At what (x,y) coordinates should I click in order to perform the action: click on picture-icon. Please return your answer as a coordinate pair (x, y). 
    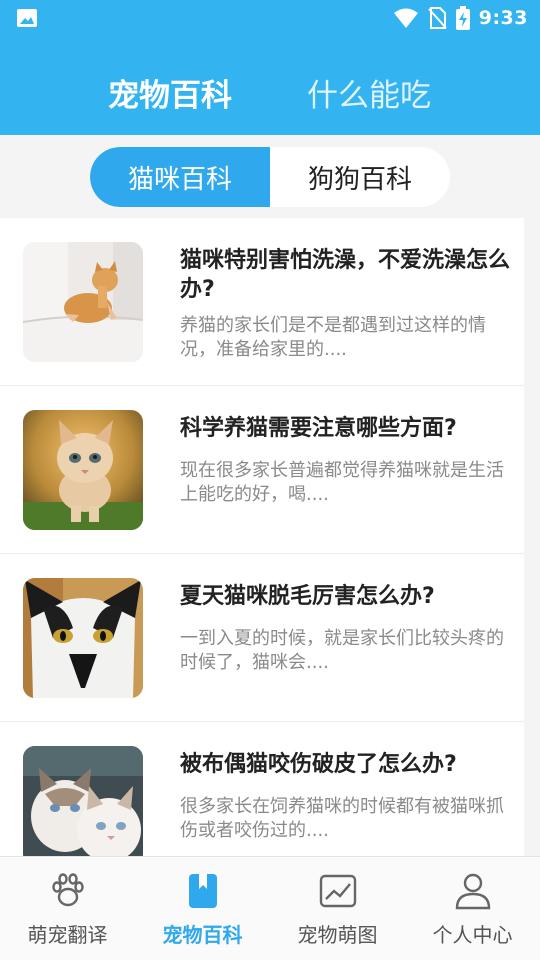
    Looking at the image, I should click on (338, 891).